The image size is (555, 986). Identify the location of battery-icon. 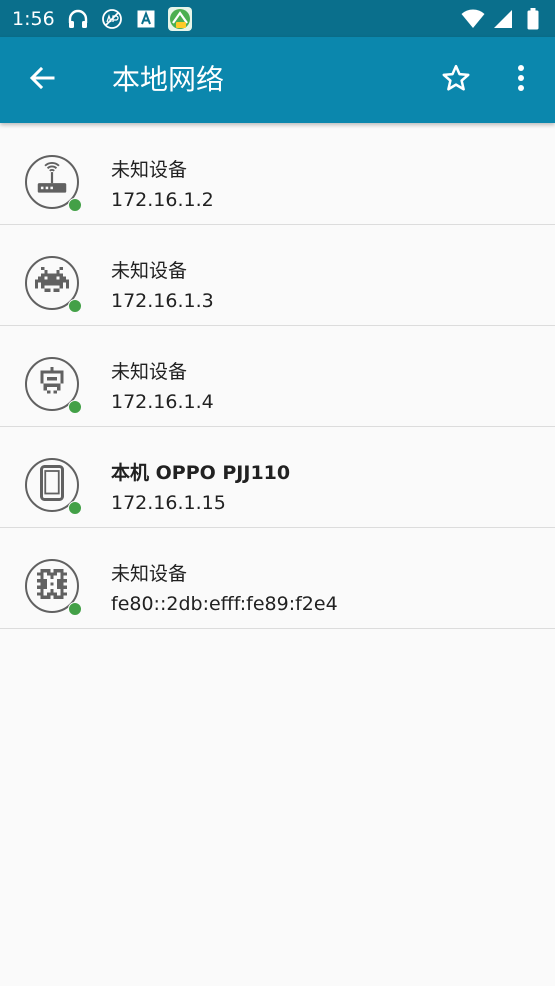
(533, 19).